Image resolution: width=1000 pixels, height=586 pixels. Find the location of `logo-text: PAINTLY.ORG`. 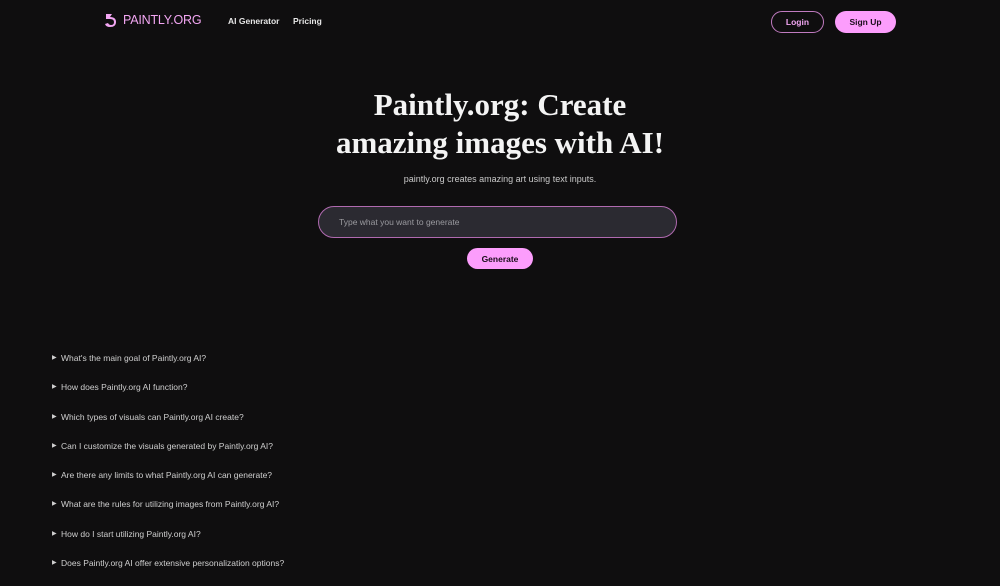

logo-text: PAINTLY.ORG is located at coordinates (162, 20).